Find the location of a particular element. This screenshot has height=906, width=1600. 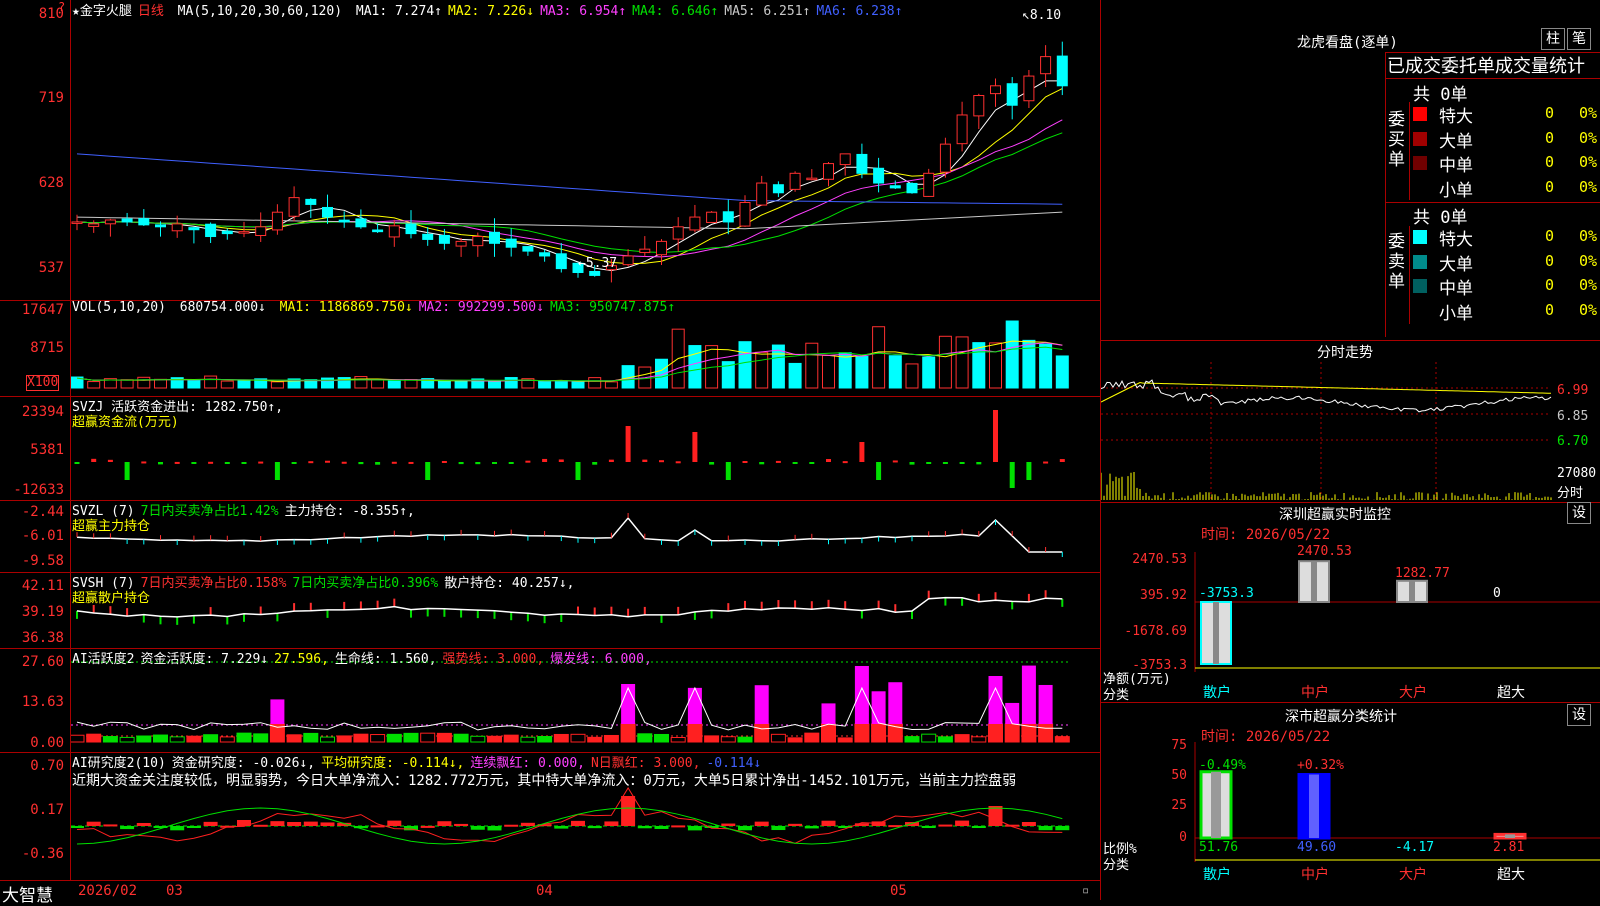

bar-mode-button: 柱 is located at coordinates (1553, 39).